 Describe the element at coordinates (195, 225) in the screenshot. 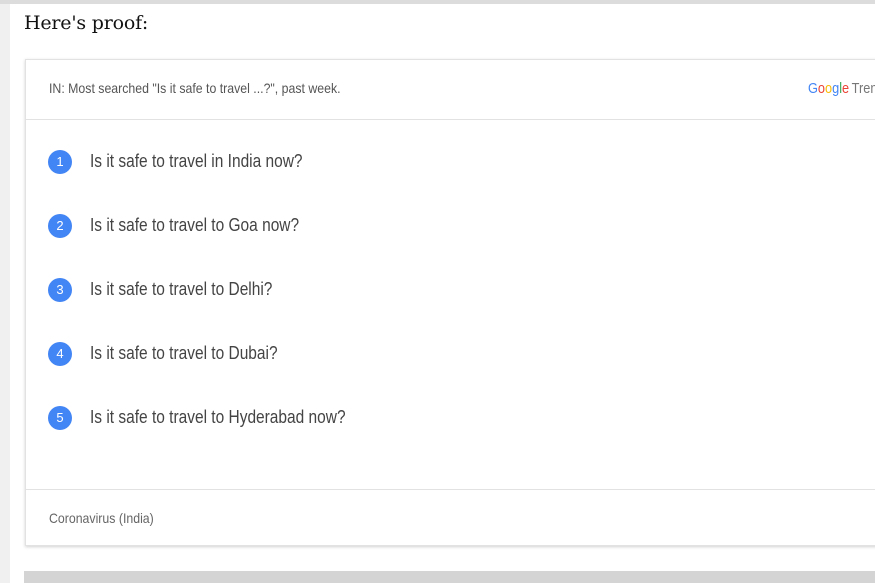

I see `search-query-text: Is it safe to travel to Goa now?` at that location.